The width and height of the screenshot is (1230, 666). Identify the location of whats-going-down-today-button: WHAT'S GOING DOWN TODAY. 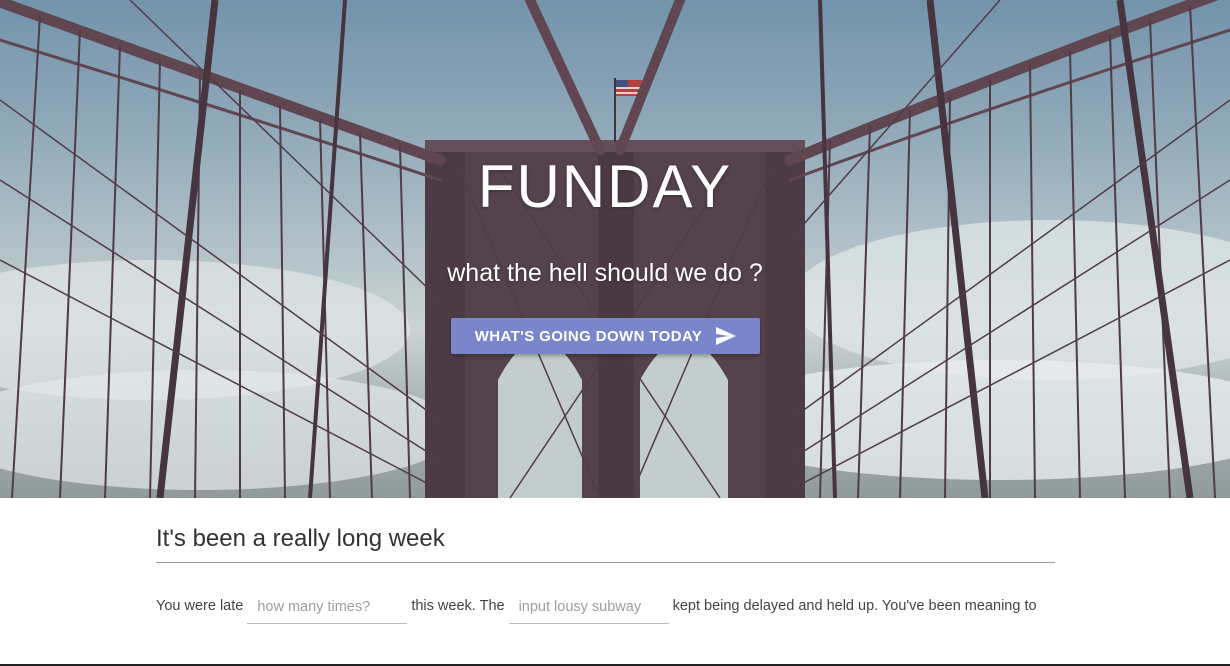
(605, 336).